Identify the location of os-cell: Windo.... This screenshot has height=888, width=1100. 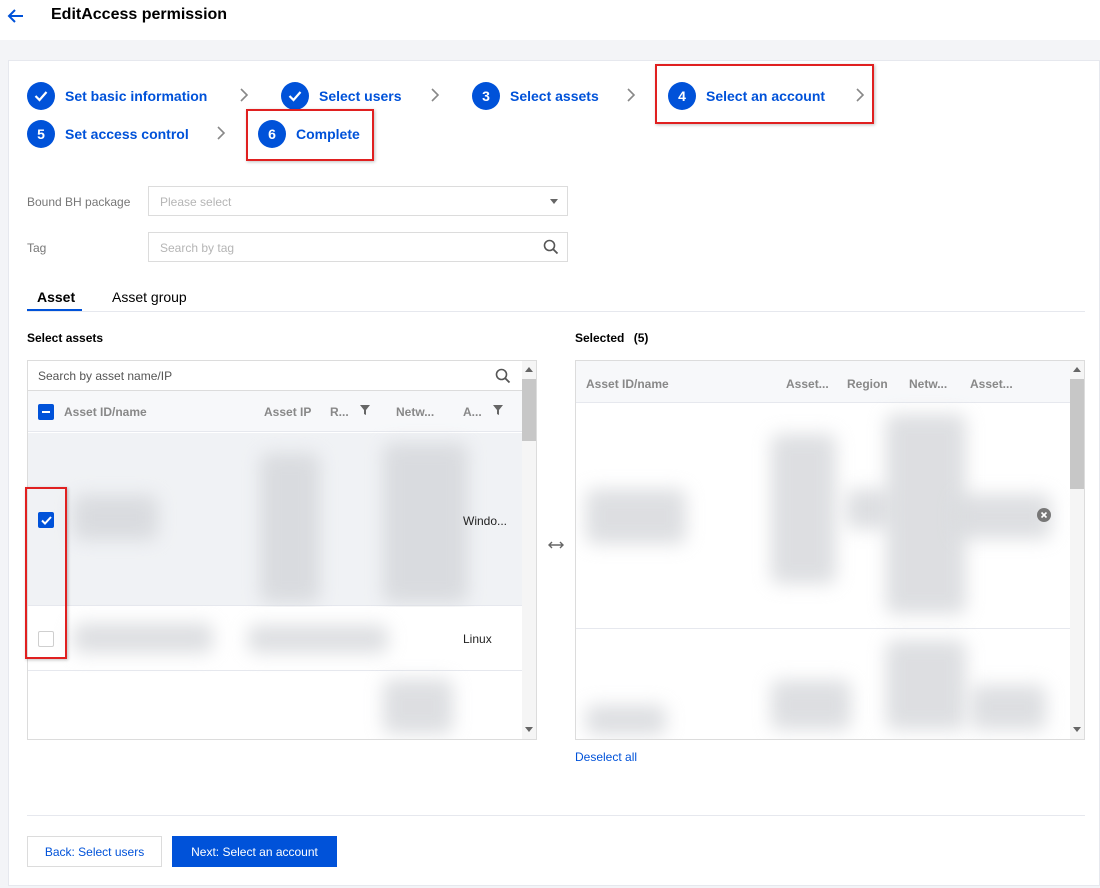
(485, 521).